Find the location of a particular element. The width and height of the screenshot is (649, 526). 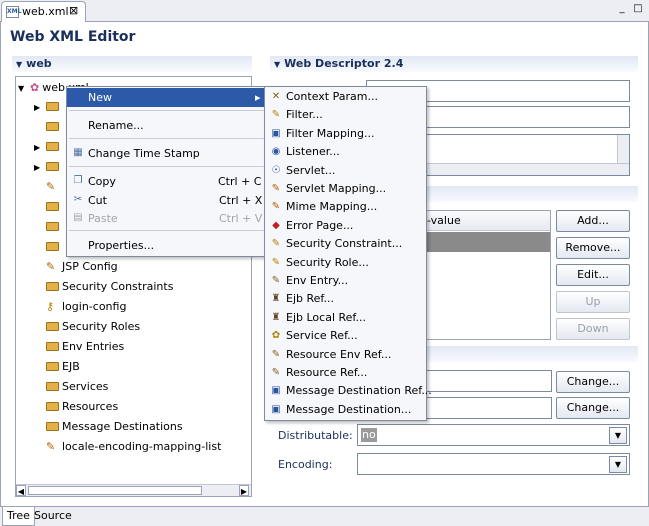

tree-horizontal-scrollbar: ◀ ▶ is located at coordinates (133, 490).